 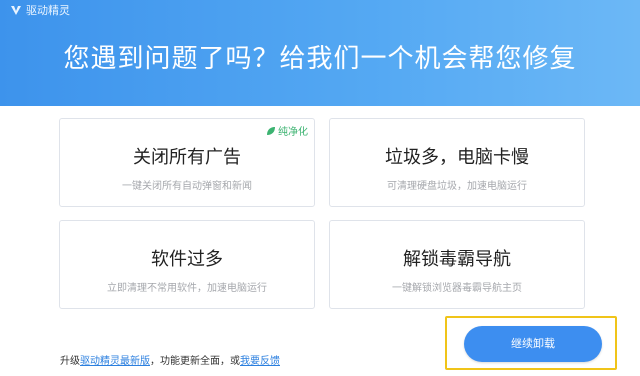 I want to click on card-title: 解锁毒霸导航, so click(x=457, y=259).